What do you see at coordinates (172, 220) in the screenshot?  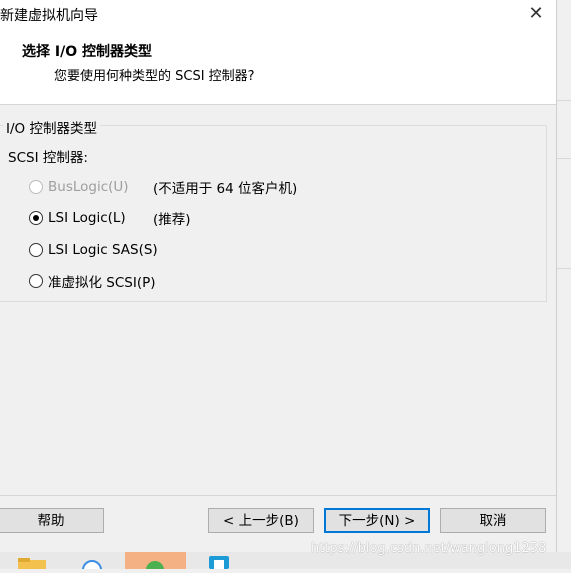 I see `option-note: (推荐)` at bounding box center [172, 220].